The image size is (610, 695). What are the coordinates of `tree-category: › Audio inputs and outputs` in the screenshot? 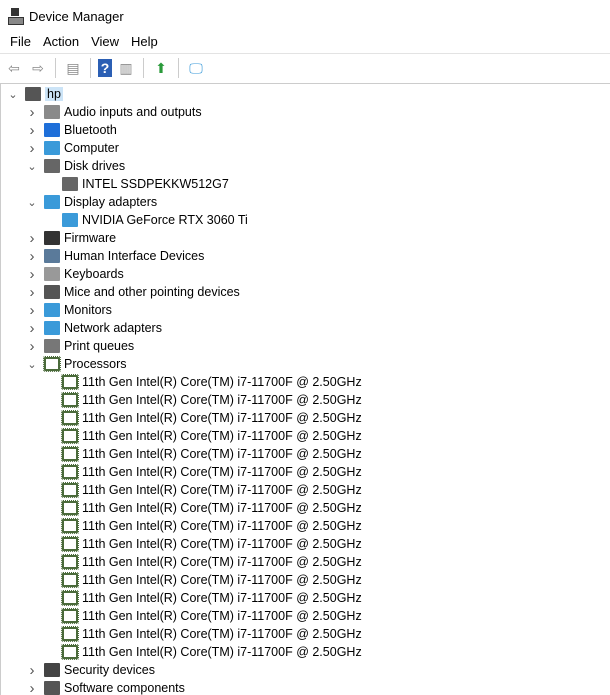 It's located at (114, 112).